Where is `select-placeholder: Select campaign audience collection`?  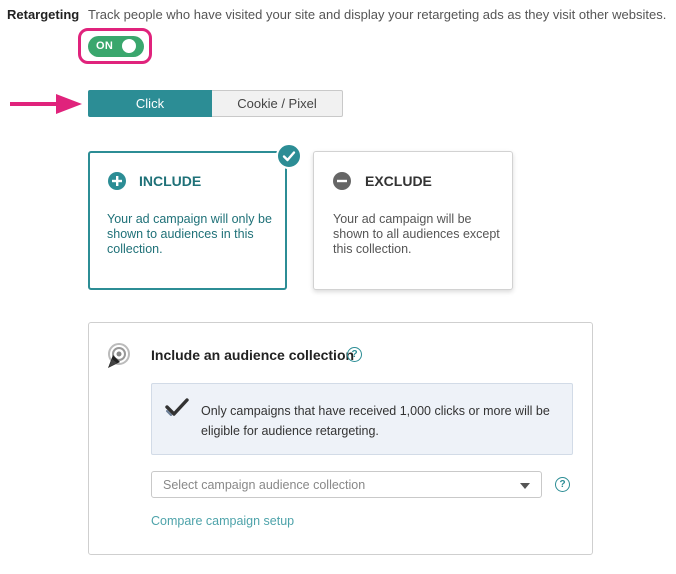 select-placeholder: Select campaign audience collection is located at coordinates (264, 485).